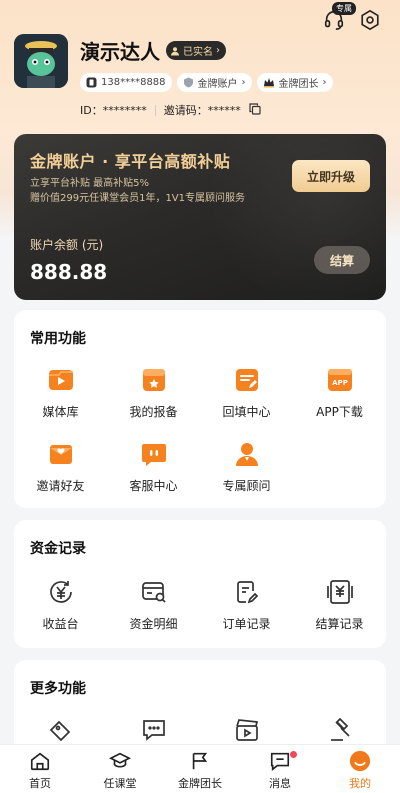 This screenshot has width=400, height=793. I want to click on flag-icon, so click(200, 761).